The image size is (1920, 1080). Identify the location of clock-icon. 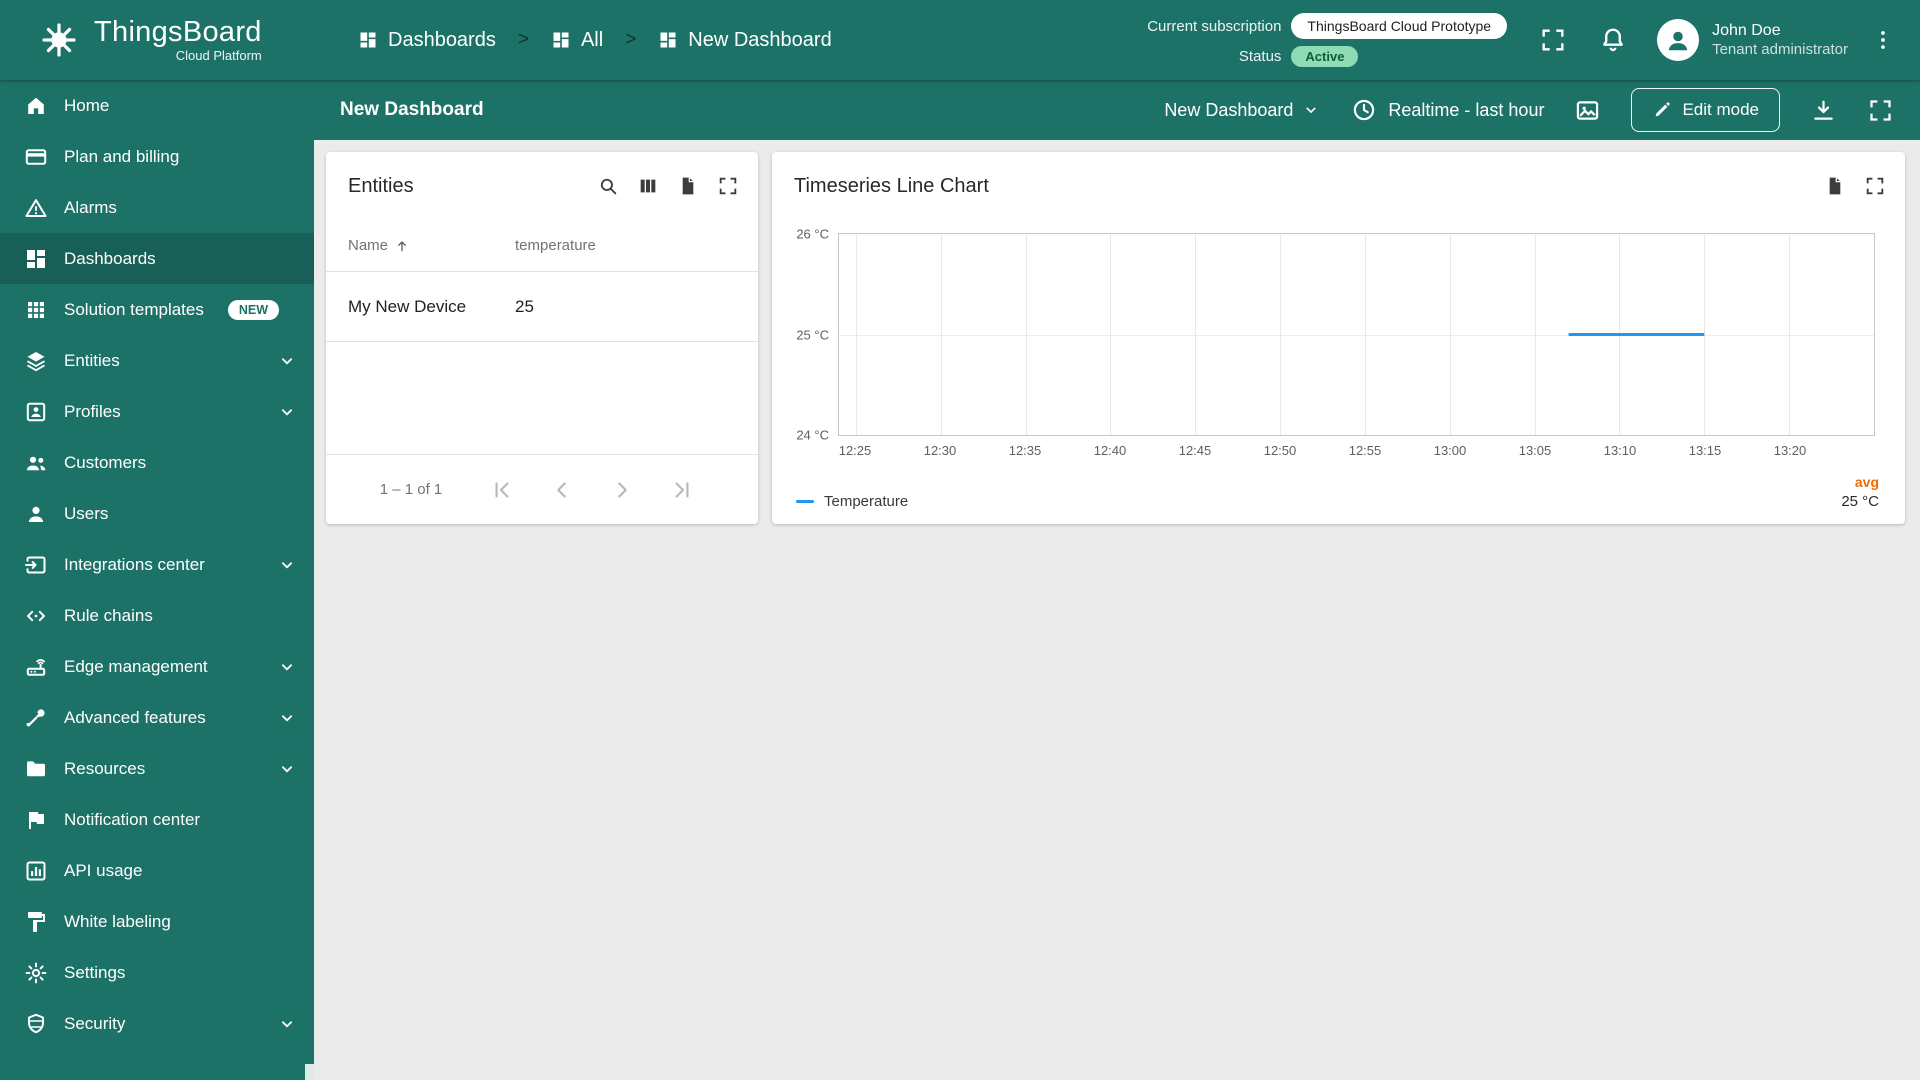
(1364, 110).